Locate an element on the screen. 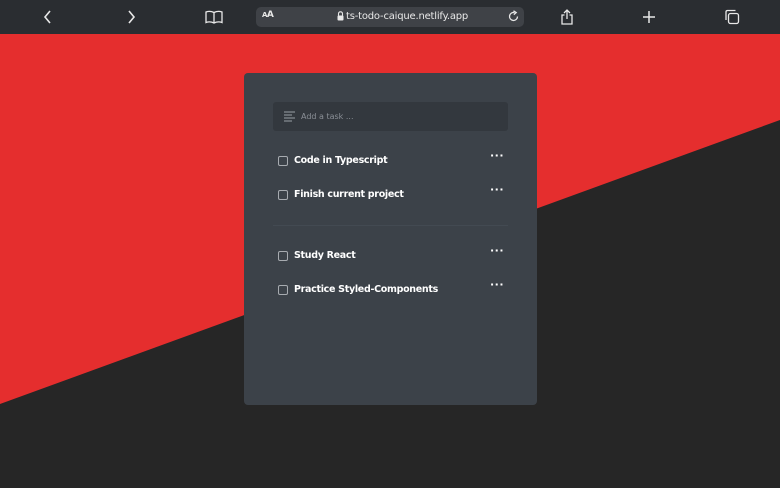 The width and height of the screenshot is (780, 488). book-icon is located at coordinates (214, 17).